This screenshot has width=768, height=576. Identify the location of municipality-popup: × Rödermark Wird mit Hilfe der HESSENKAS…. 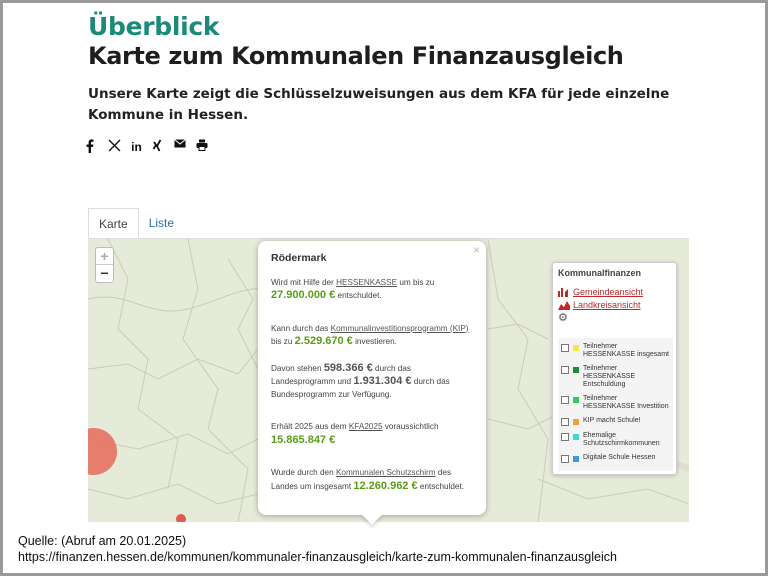
(372, 383).